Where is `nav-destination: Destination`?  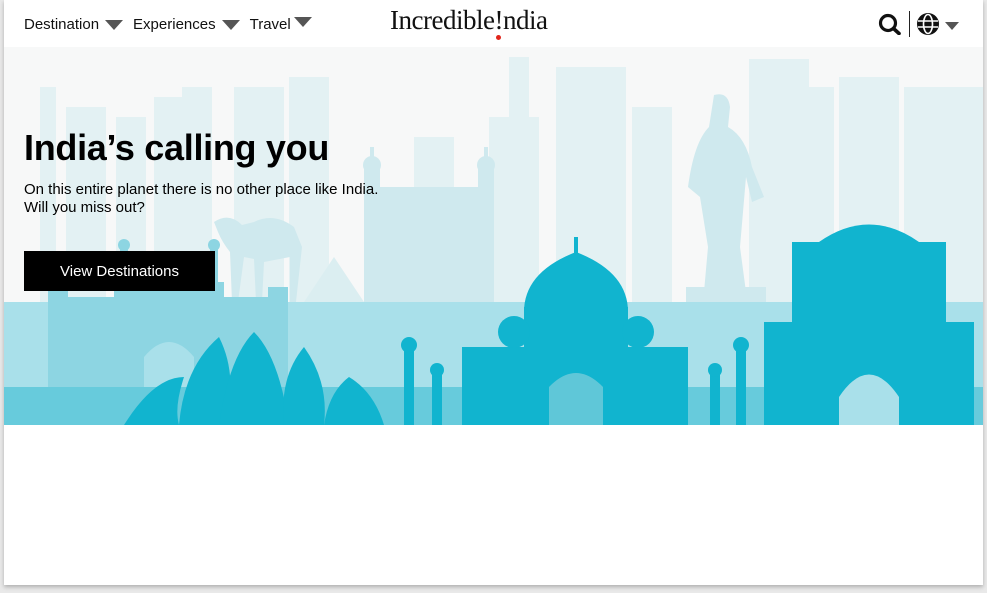
nav-destination: Destination is located at coordinates (74, 24).